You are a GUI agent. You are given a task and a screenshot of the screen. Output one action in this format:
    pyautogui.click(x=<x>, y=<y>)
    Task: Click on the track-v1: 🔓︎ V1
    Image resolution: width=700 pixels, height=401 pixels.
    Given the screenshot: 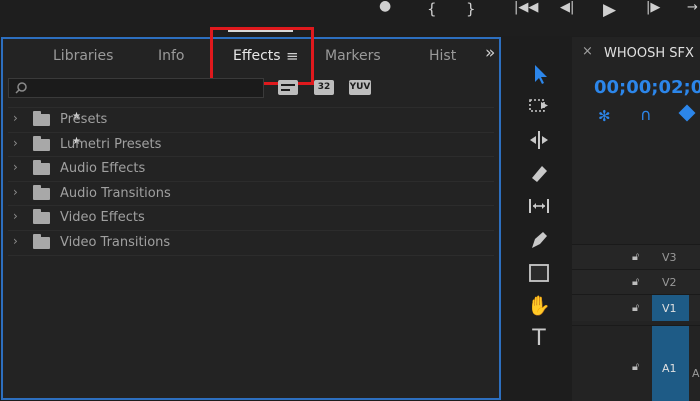 What is the action you would take?
    pyautogui.click(x=636, y=307)
    